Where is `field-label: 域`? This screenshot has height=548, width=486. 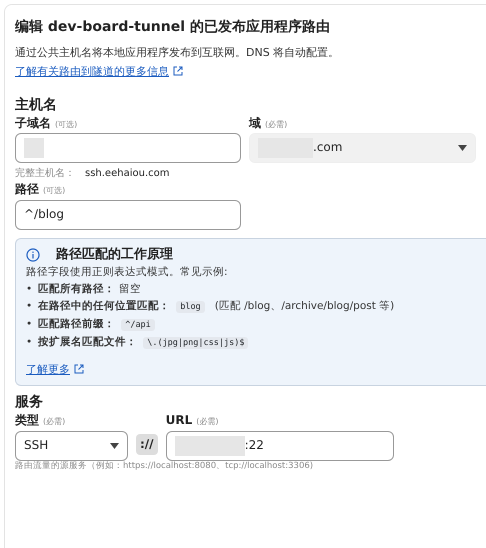
field-label: 域 is located at coordinates (255, 124).